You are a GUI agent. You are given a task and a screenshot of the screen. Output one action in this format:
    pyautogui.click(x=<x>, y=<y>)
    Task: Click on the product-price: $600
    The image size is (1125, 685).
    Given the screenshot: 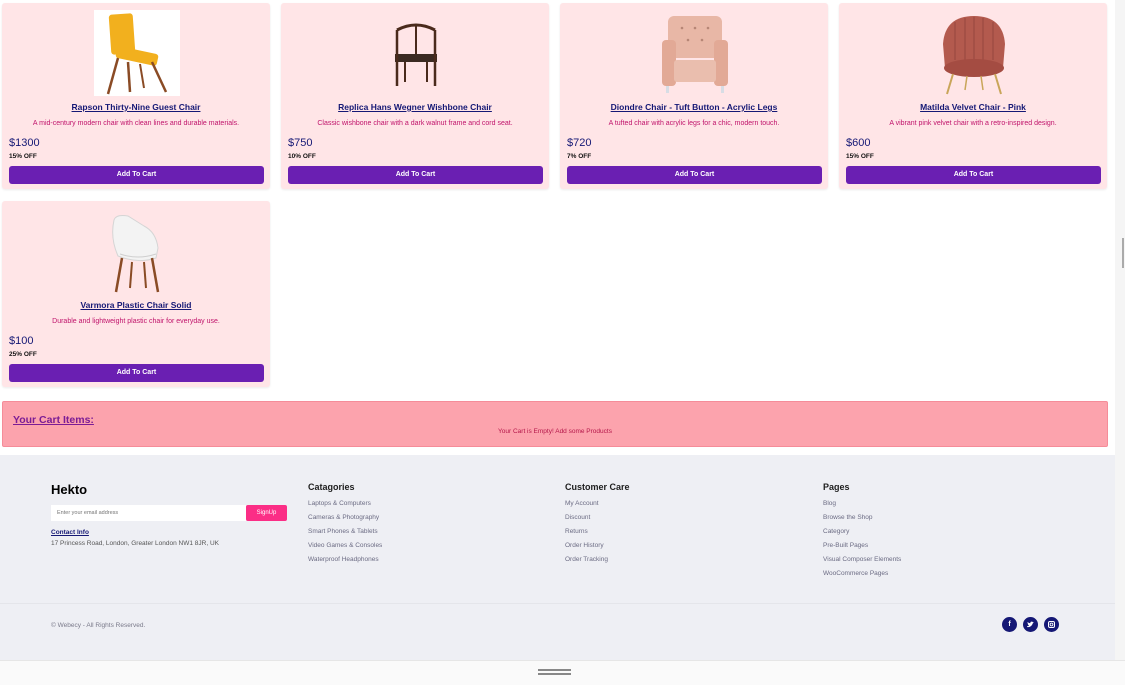 What is the action you would take?
    pyautogui.click(x=858, y=143)
    